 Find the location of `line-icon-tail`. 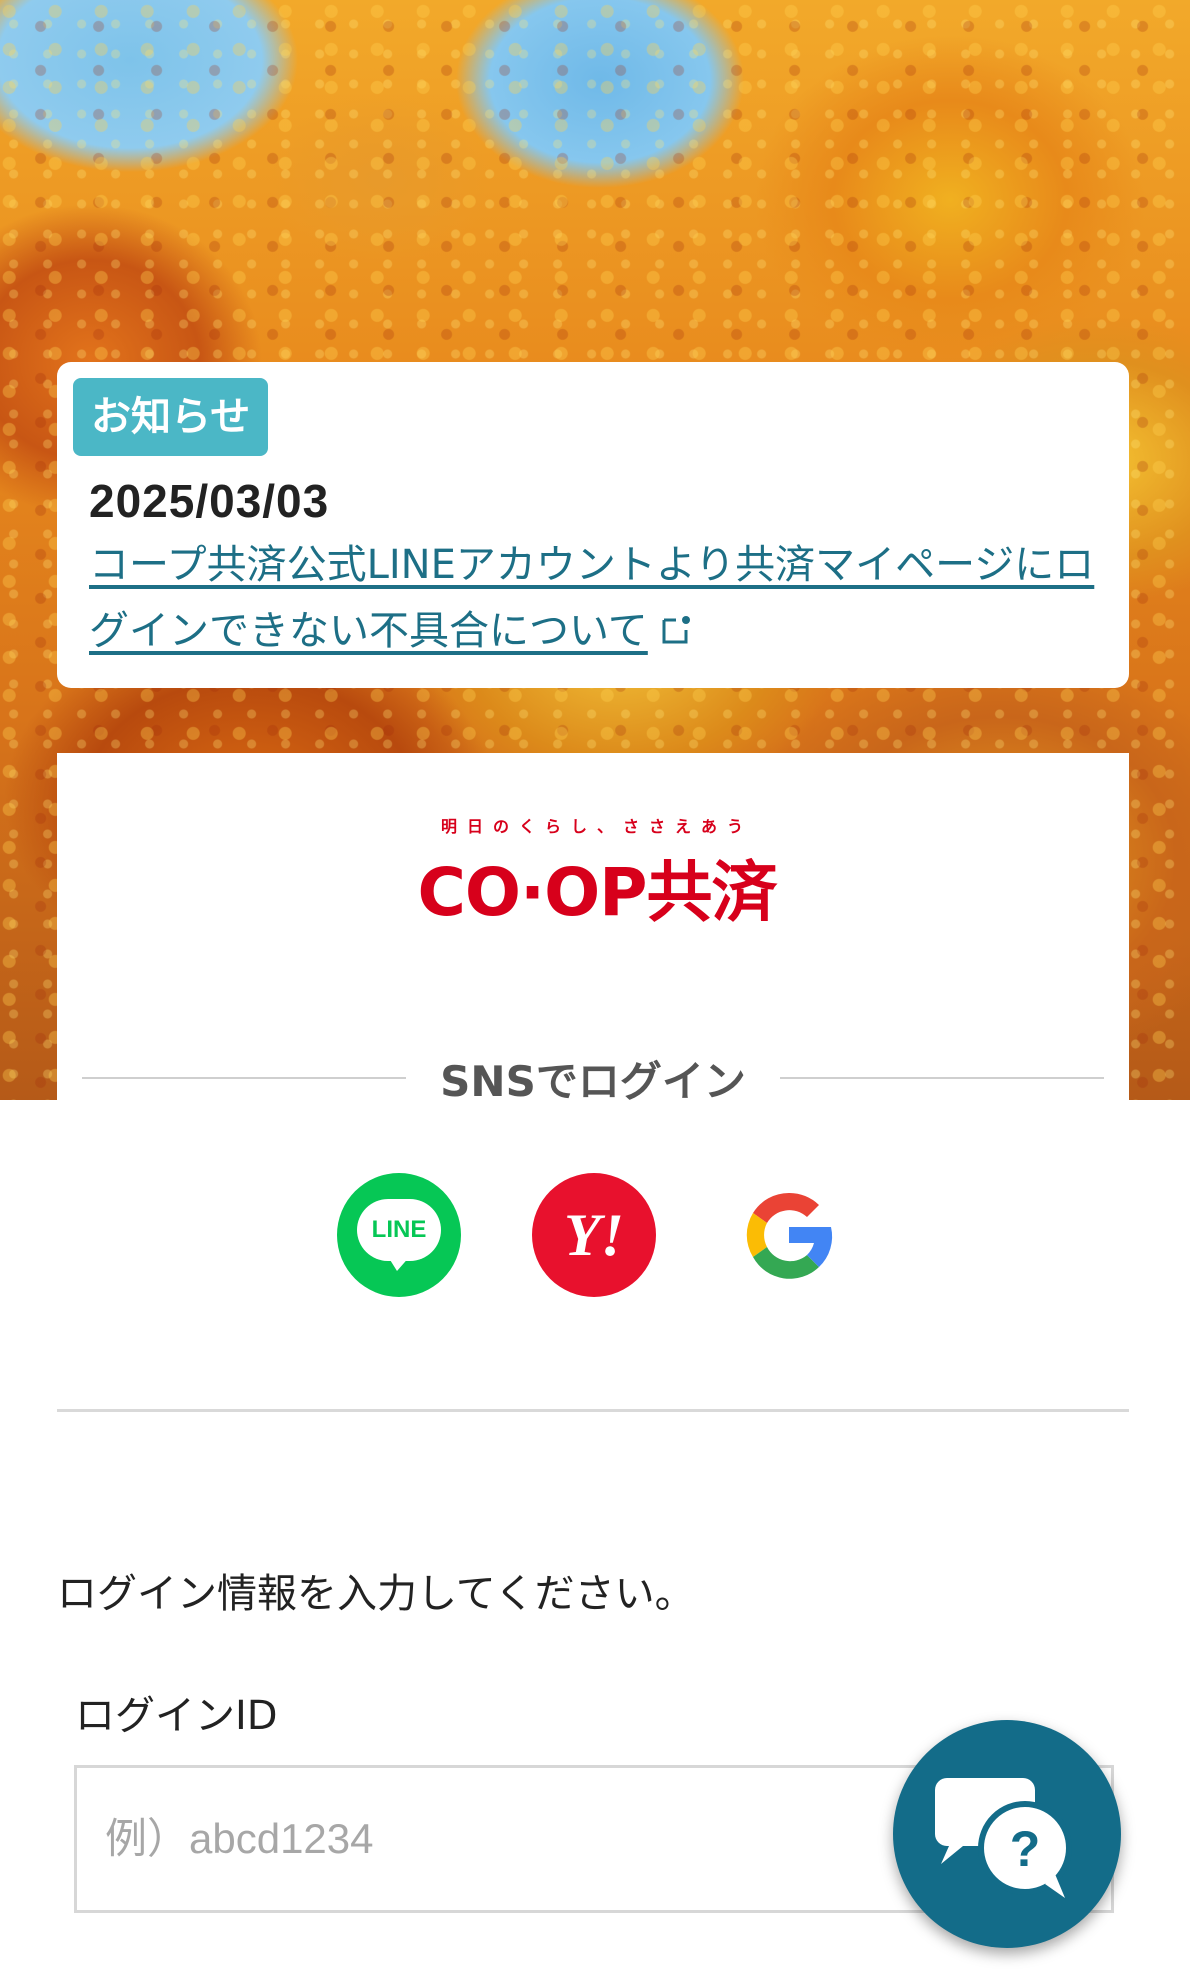

line-icon-tail is located at coordinates (399, 1263).